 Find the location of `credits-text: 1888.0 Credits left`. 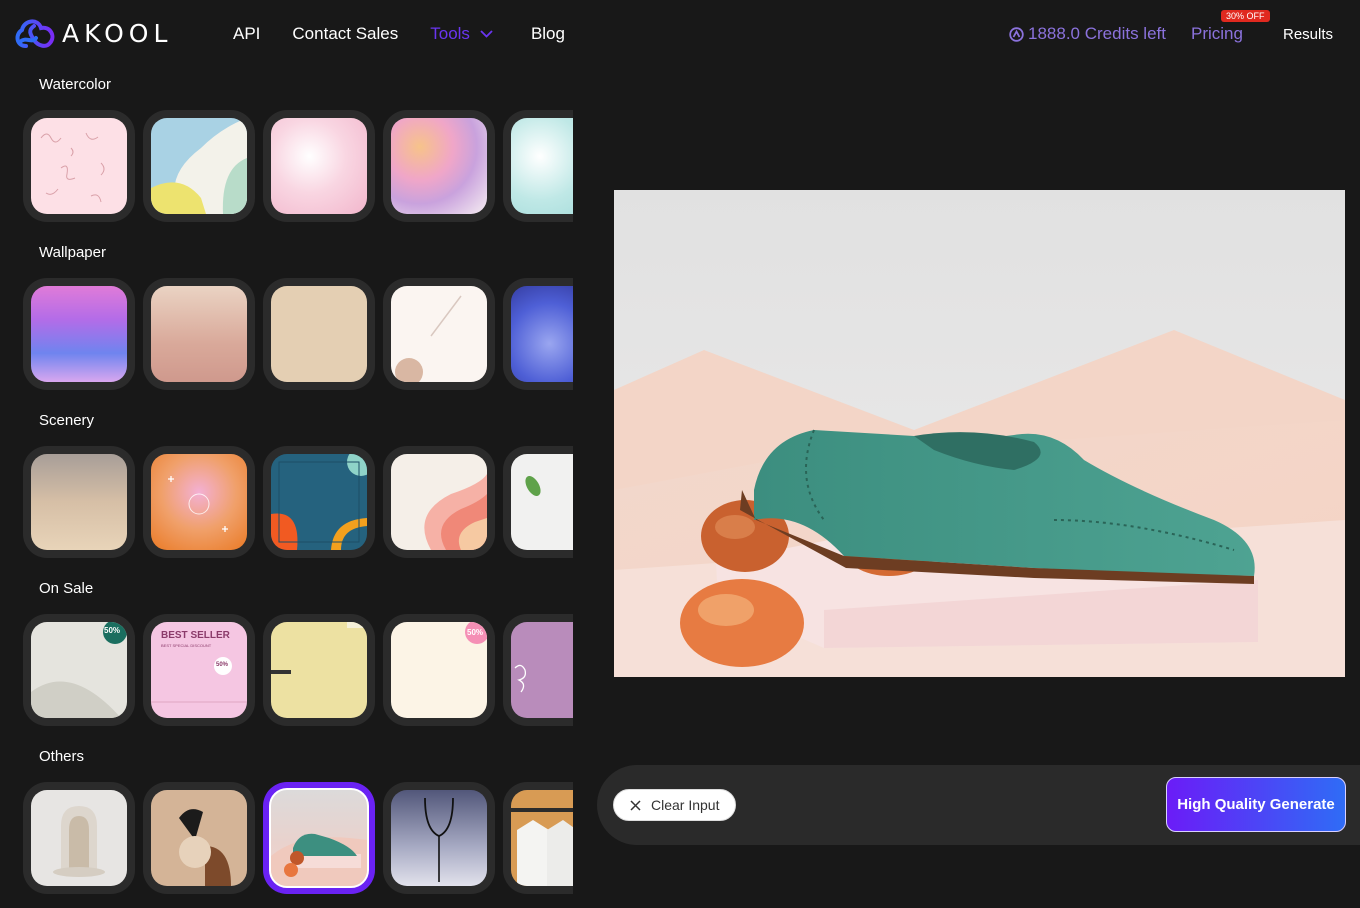

credits-text: 1888.0 Credits left is located at coordinates (1097, 33).